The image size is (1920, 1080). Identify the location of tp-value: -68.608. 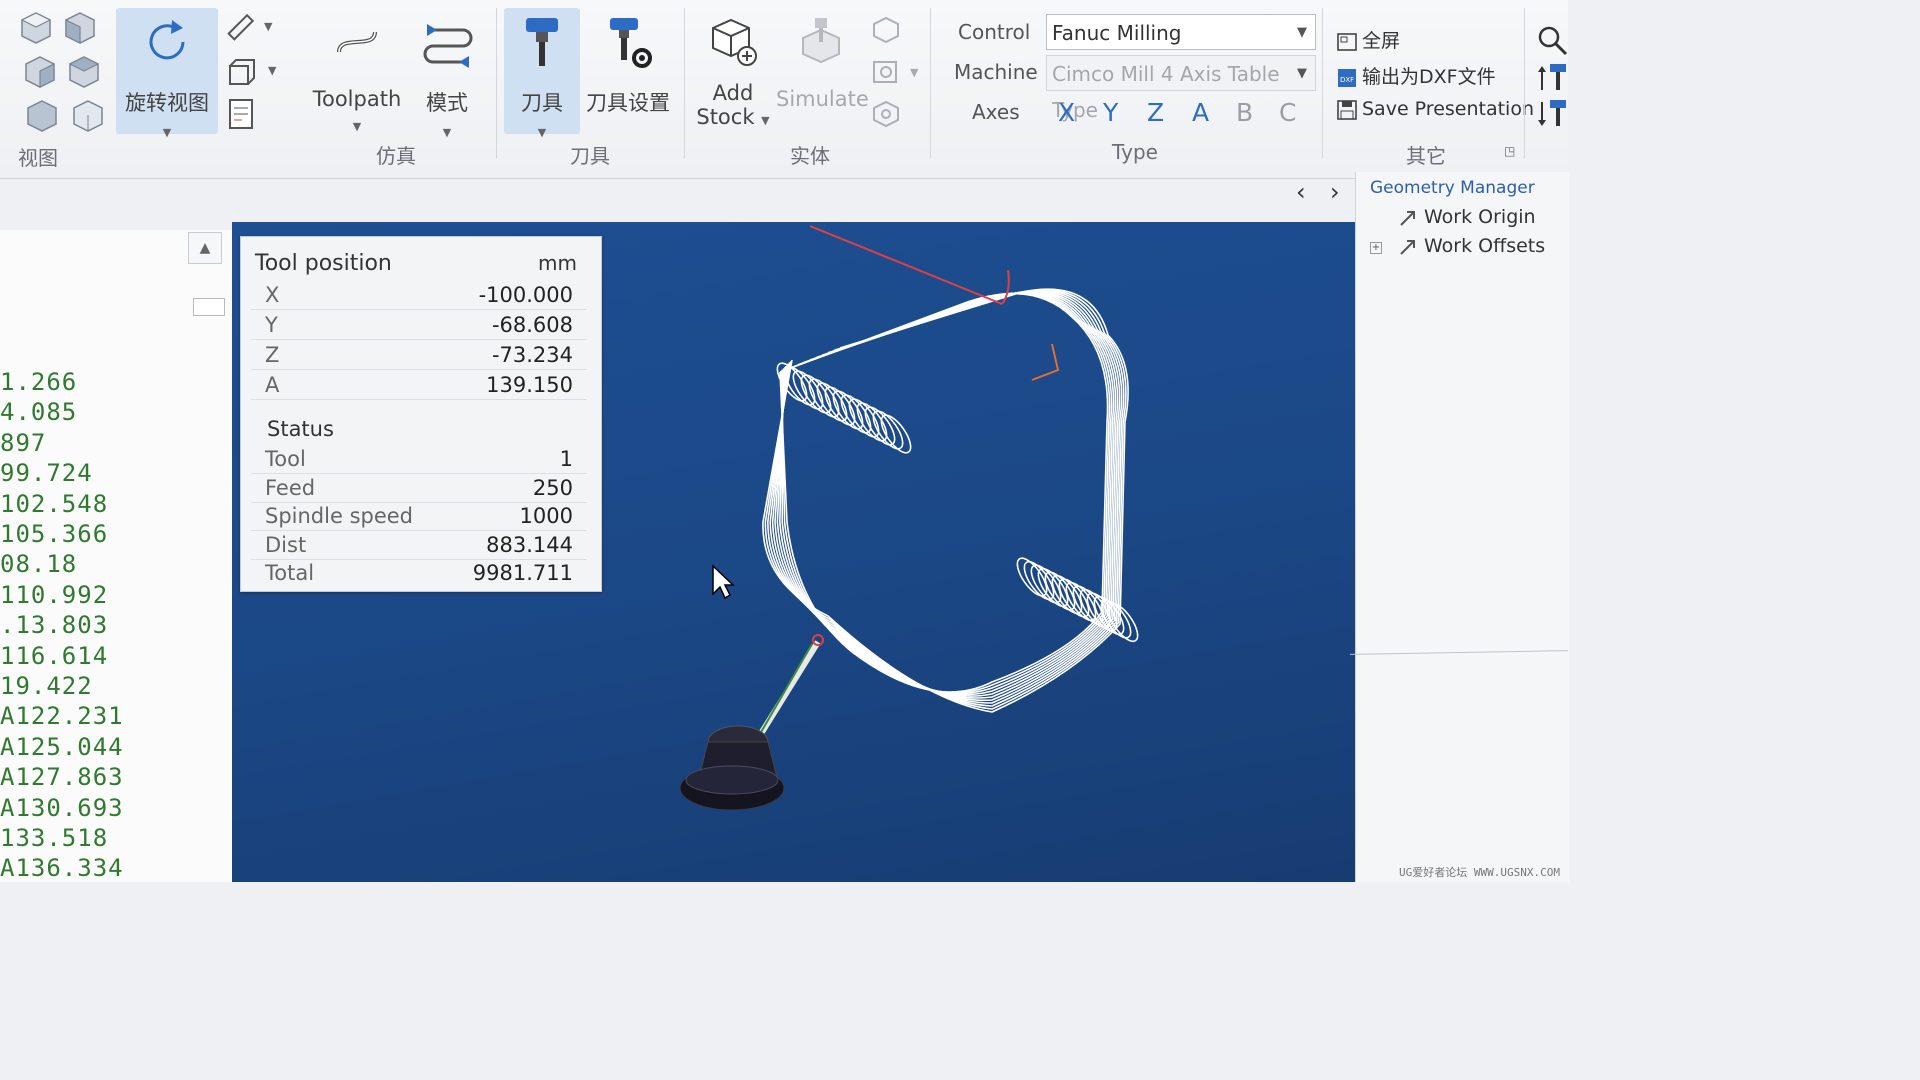
(532, 325).